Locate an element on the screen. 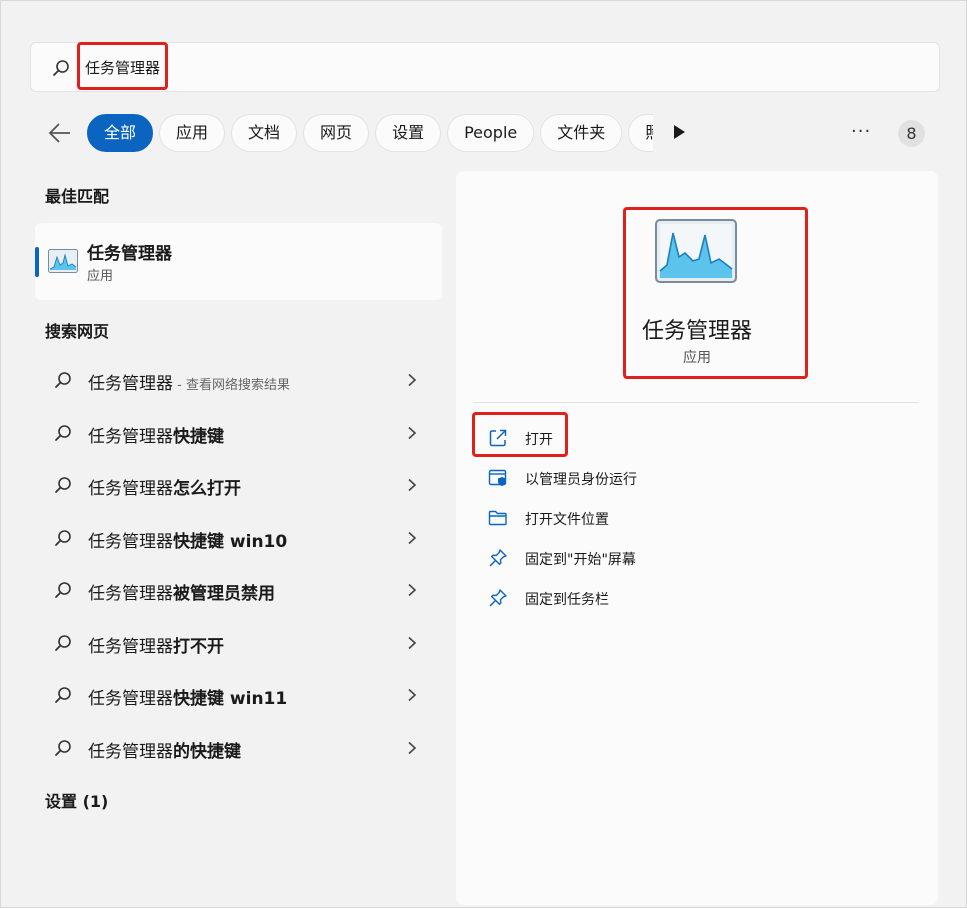 This screenshot has height=908, width=967. chip-documents: 文档 is located at coordinates (264, 133).